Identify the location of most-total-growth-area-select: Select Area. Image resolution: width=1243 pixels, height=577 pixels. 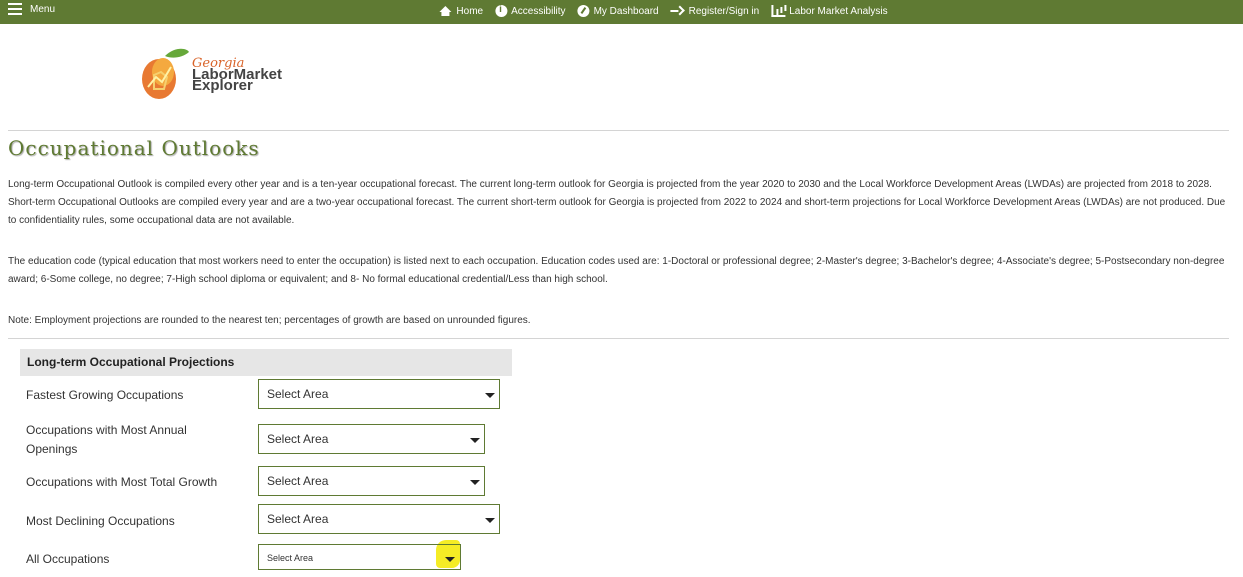
(371, 481).